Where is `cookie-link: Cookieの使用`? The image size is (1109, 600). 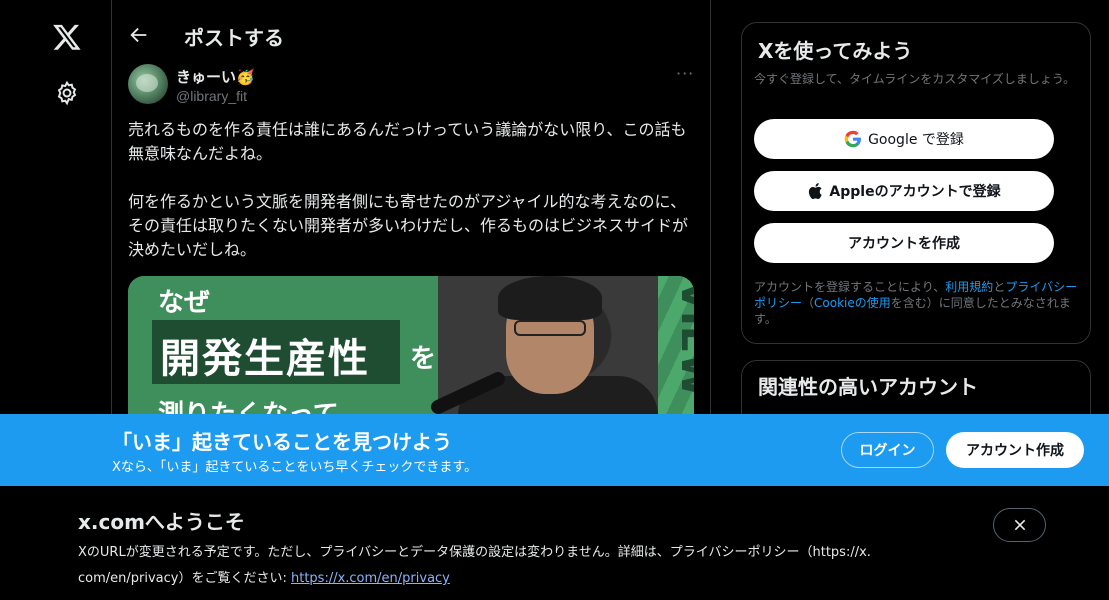
cookie-link: Cookieの使用 is located at coordinates (852, 303).